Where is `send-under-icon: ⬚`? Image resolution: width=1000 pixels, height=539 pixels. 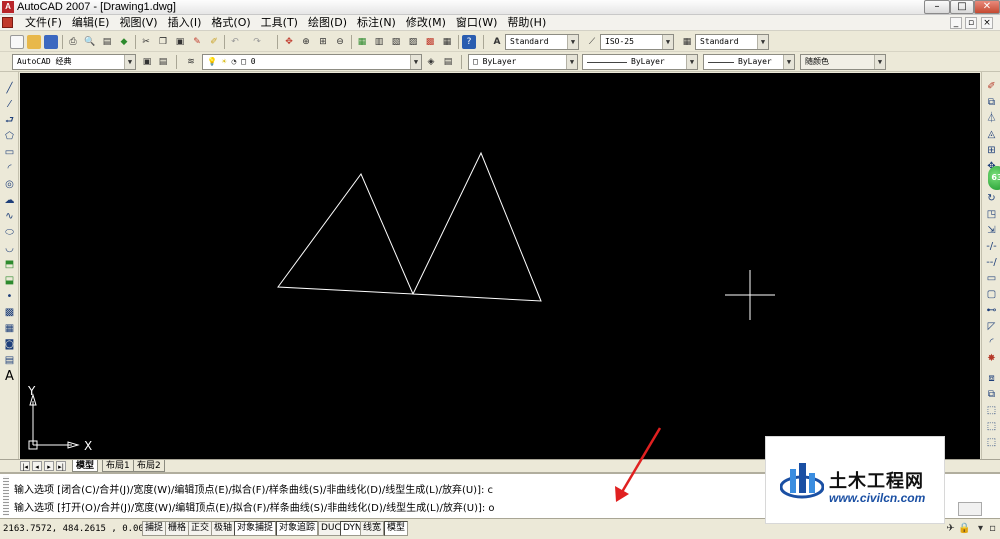
send-under-icon: ⬚ is located at coordinates (991, 426).